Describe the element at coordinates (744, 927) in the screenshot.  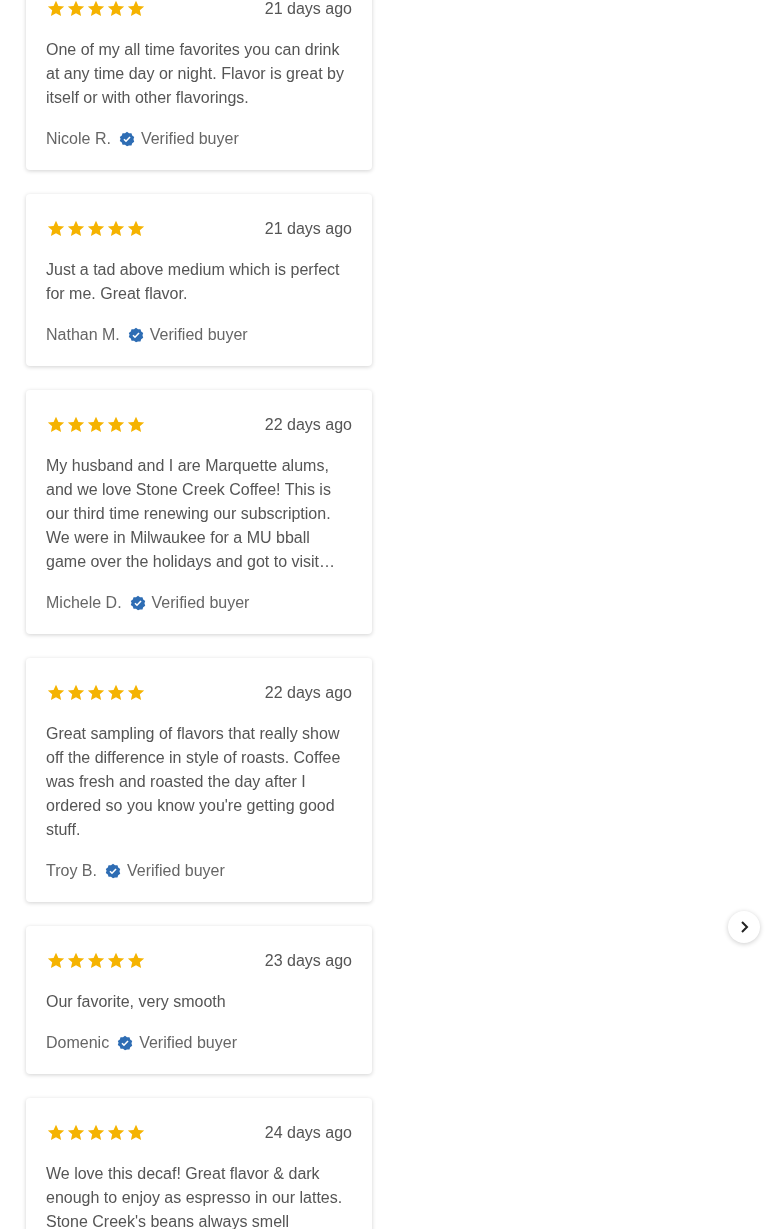
I see `next-button` at that location.